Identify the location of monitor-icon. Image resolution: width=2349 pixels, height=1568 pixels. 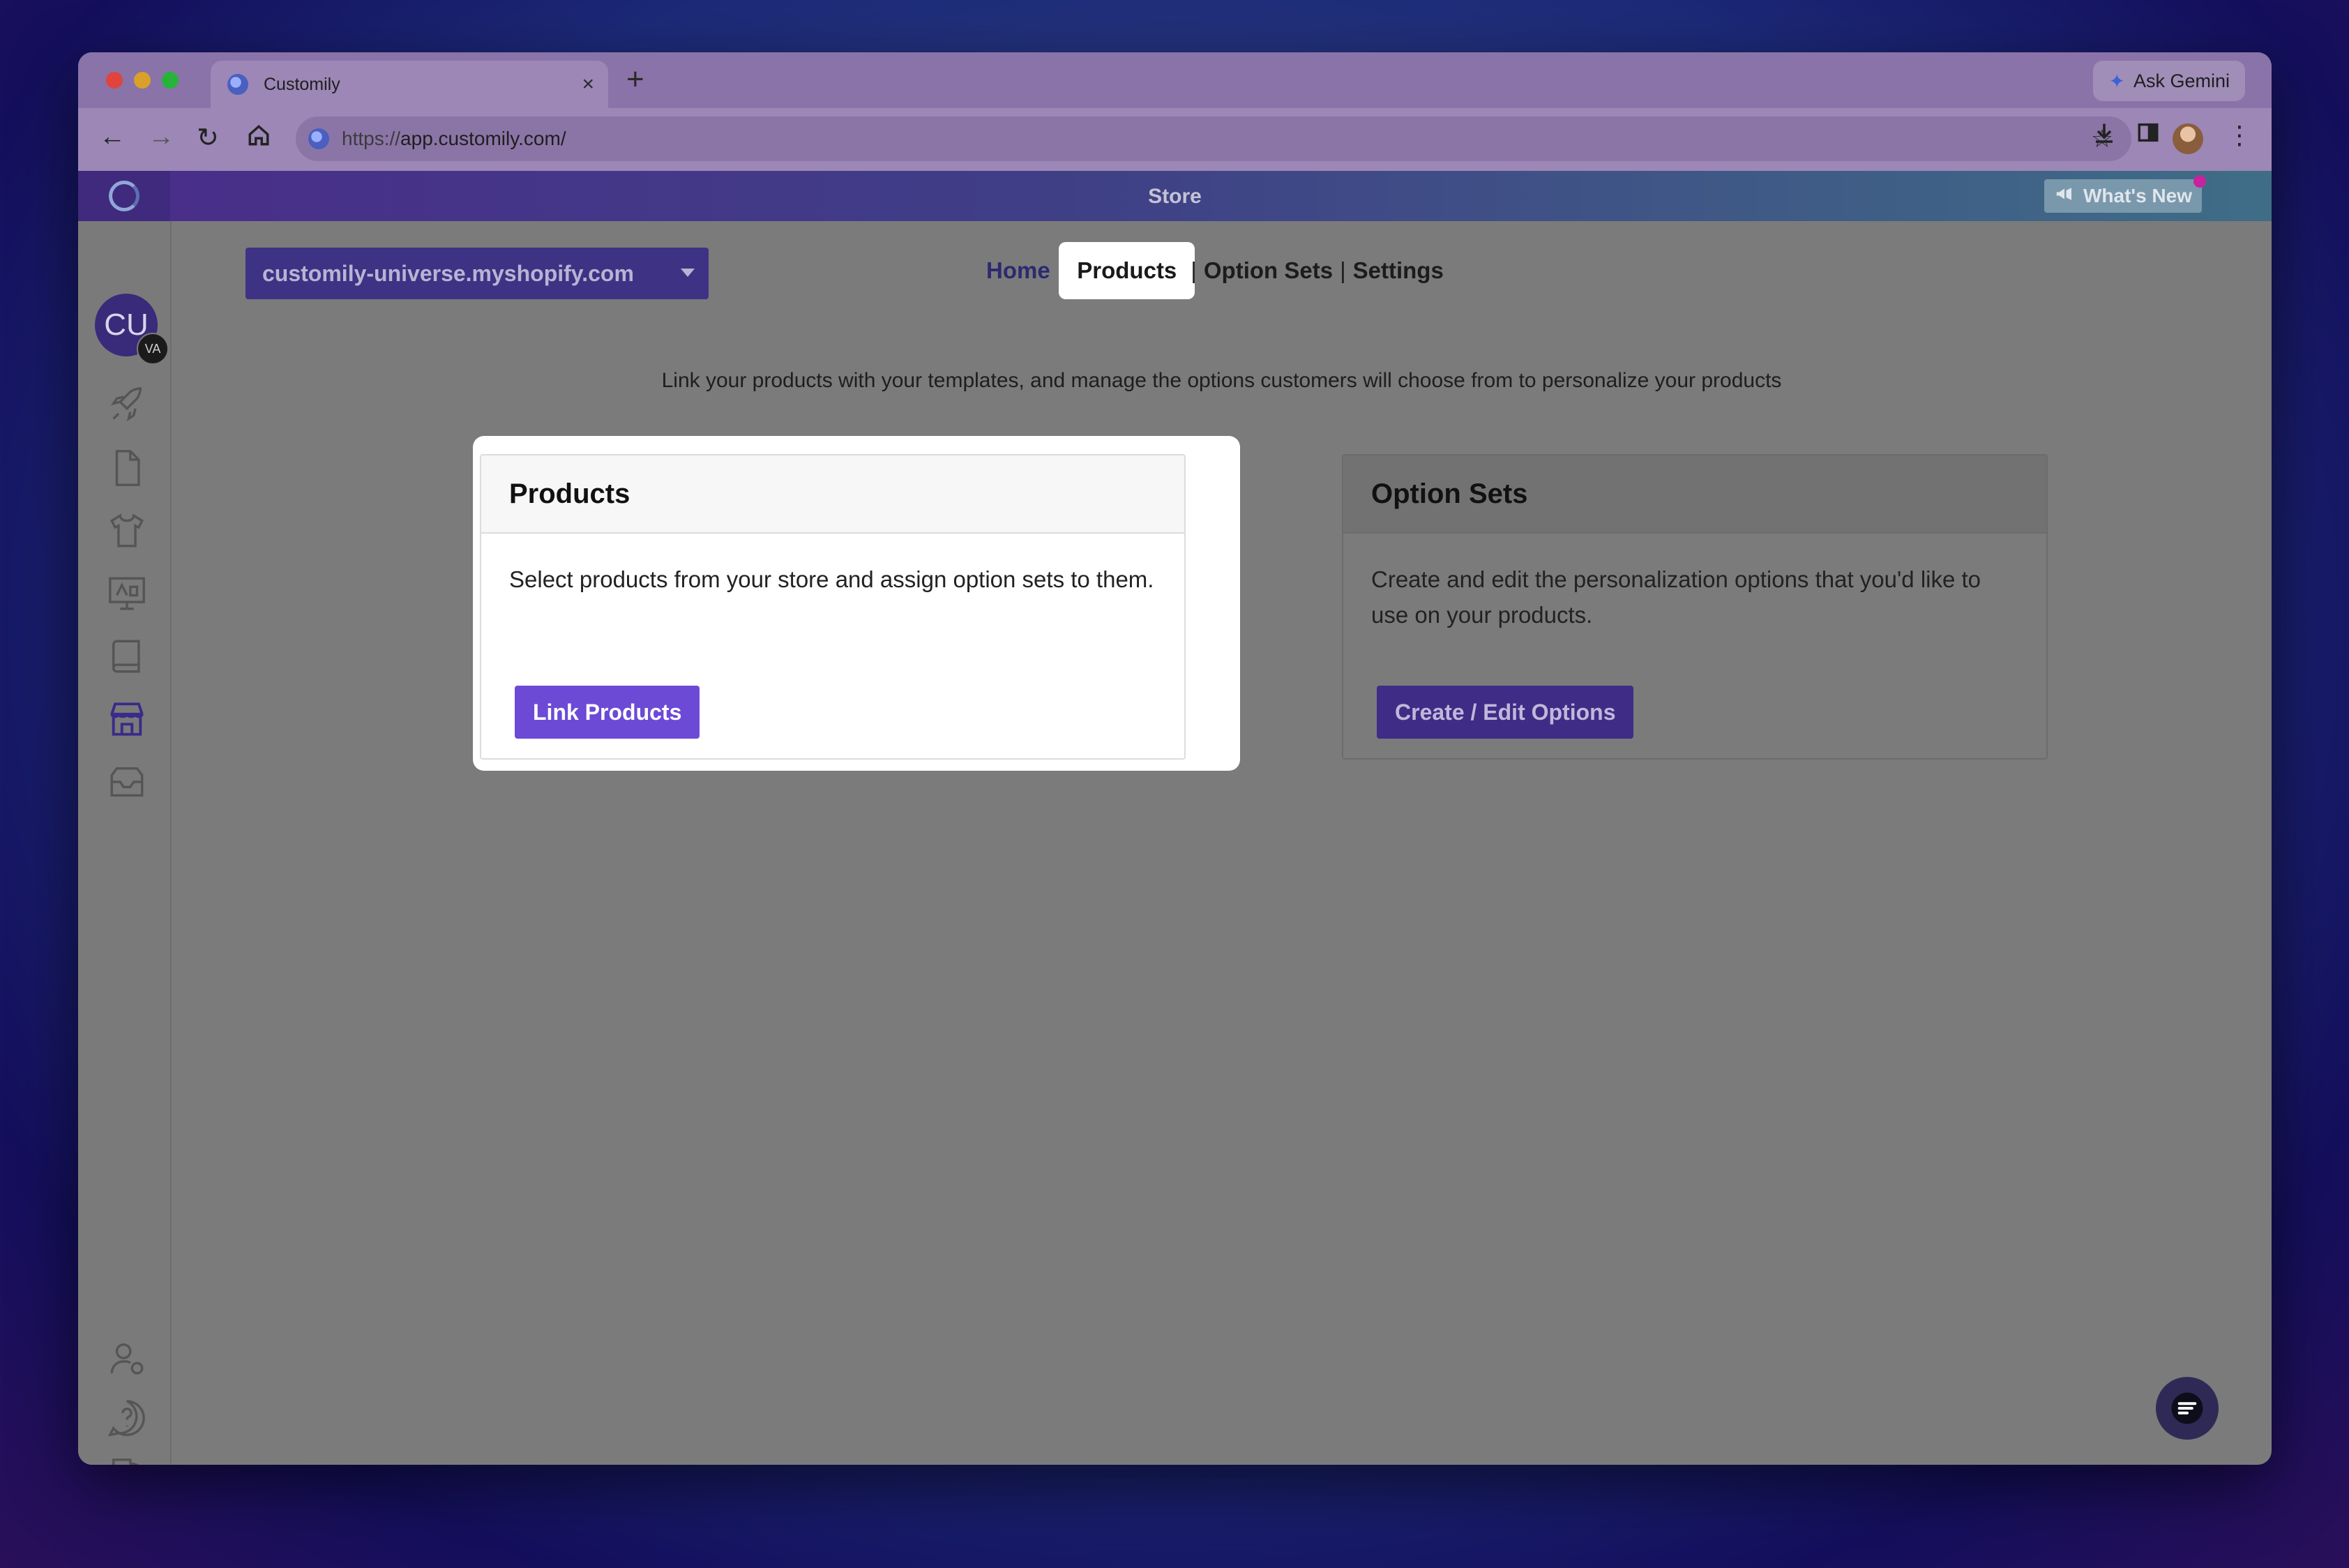
(127, 593).